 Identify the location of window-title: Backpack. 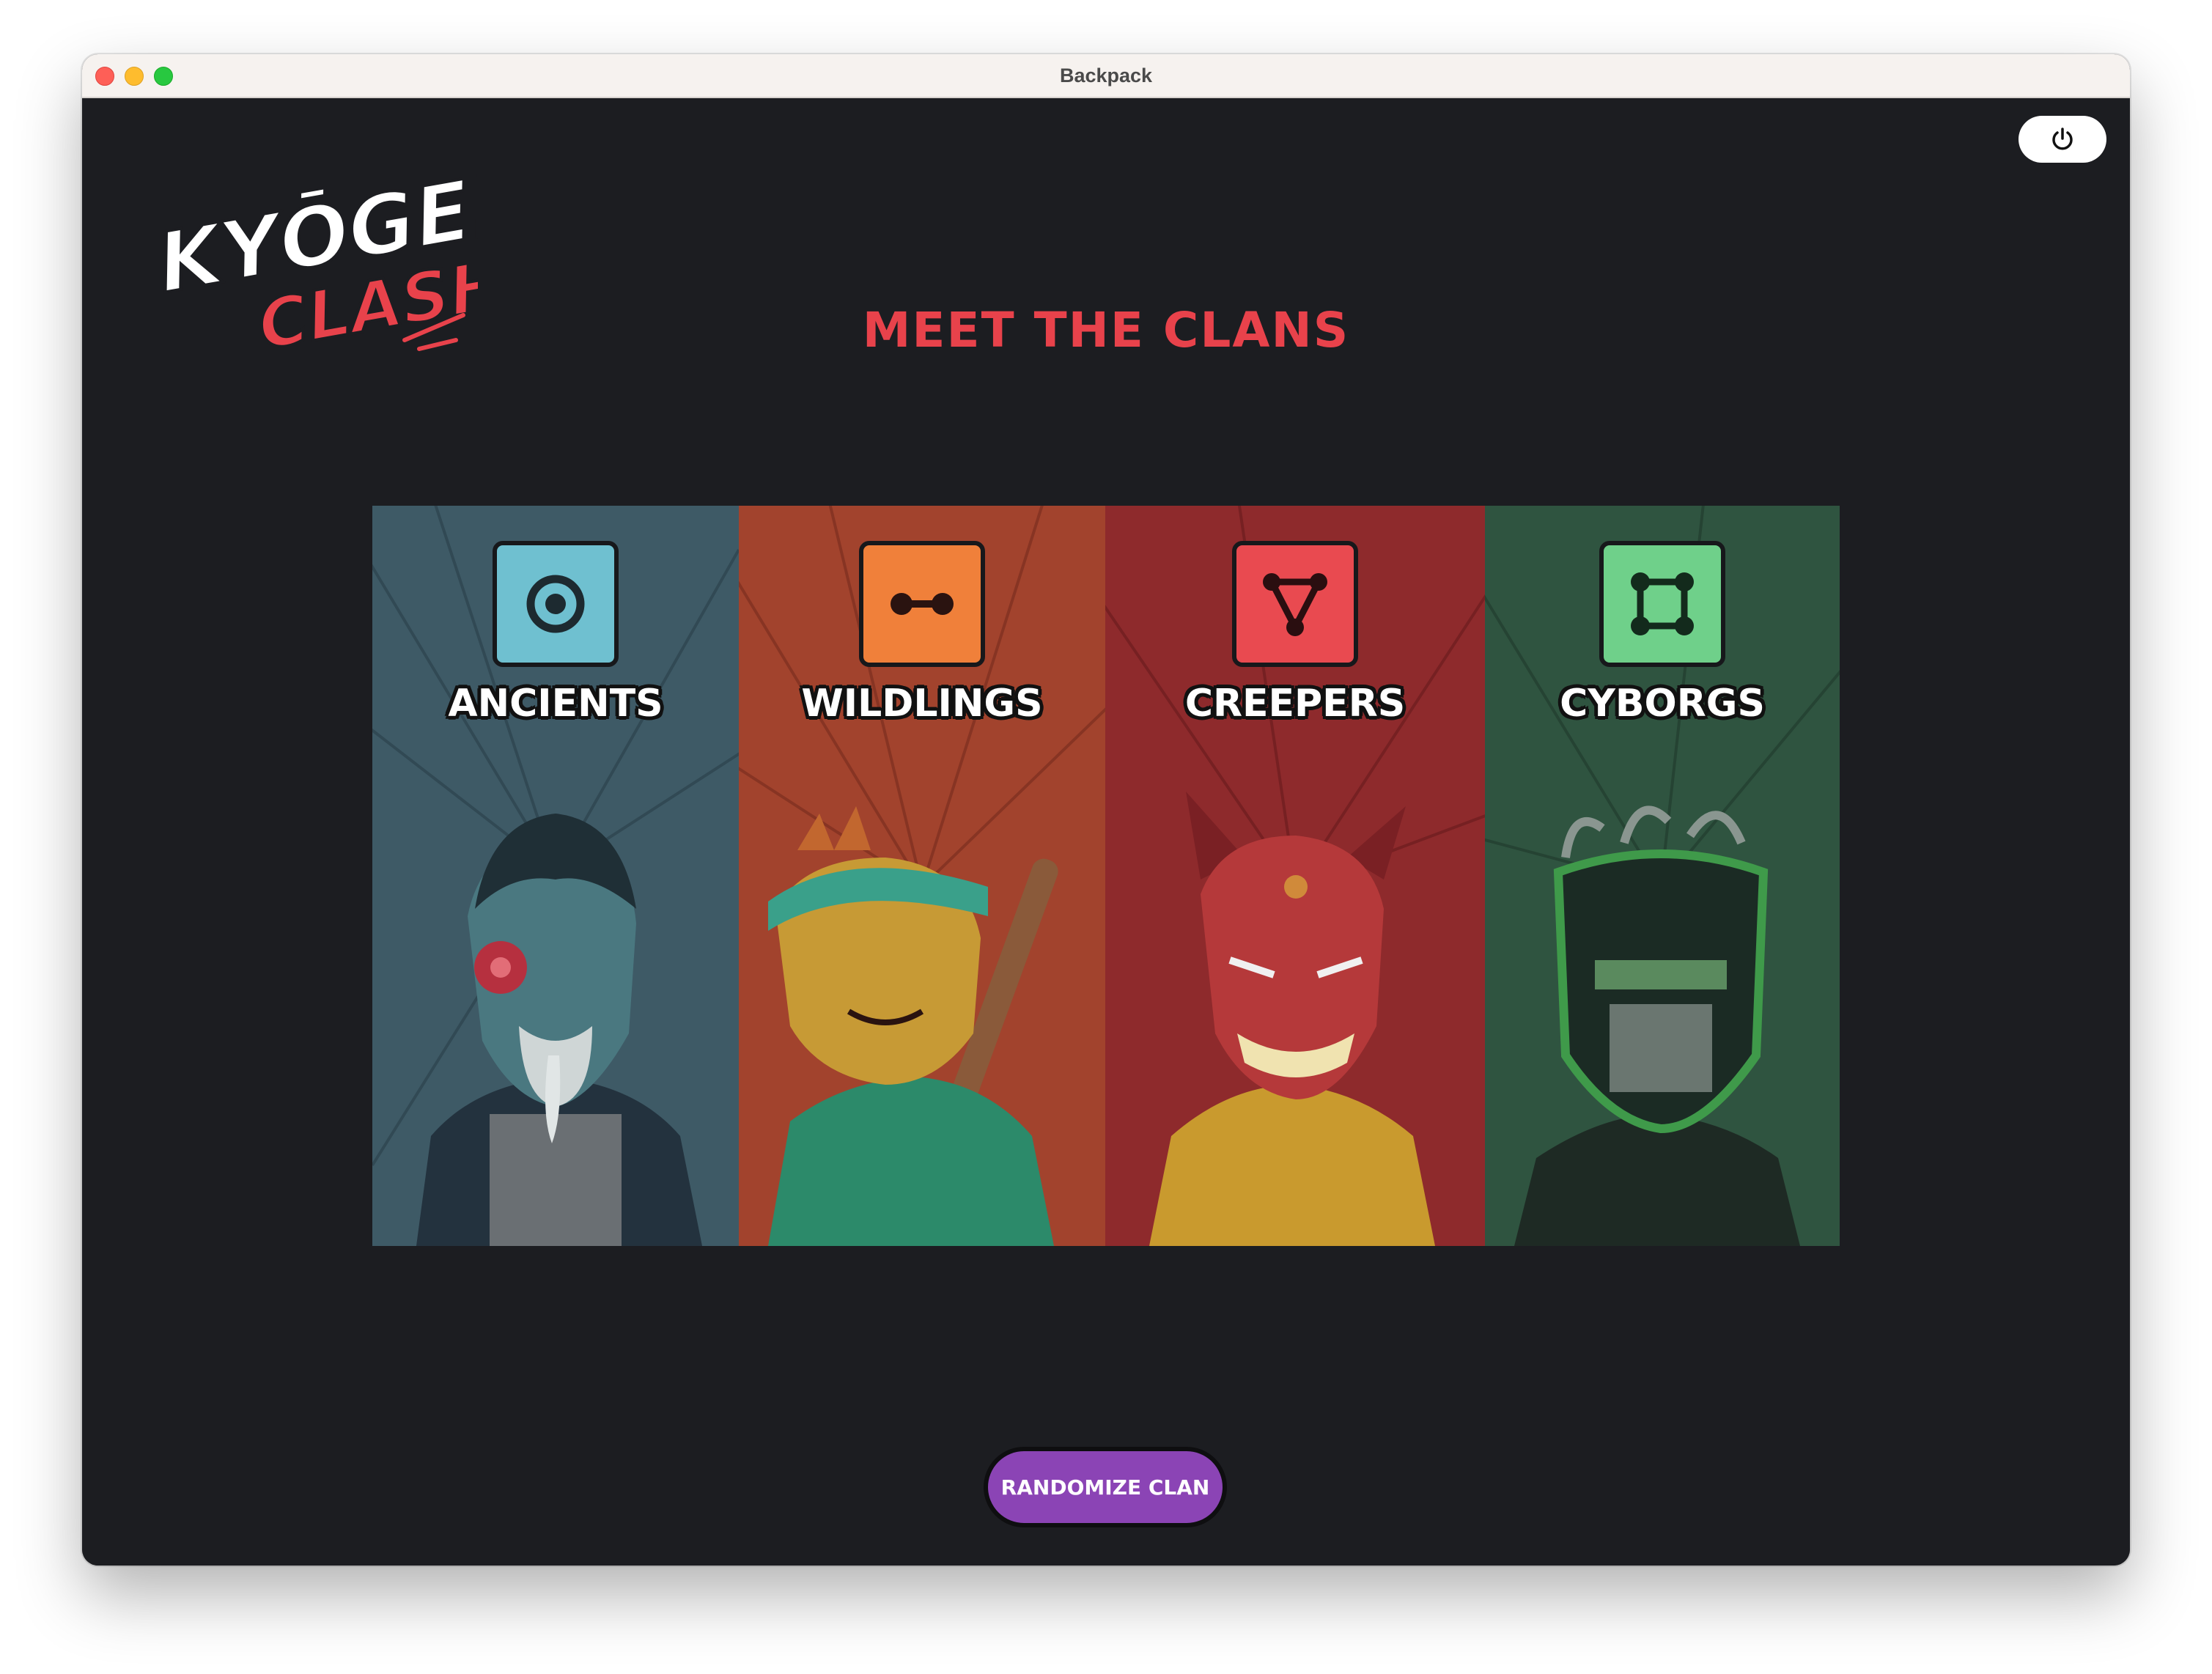
(1106, 75).